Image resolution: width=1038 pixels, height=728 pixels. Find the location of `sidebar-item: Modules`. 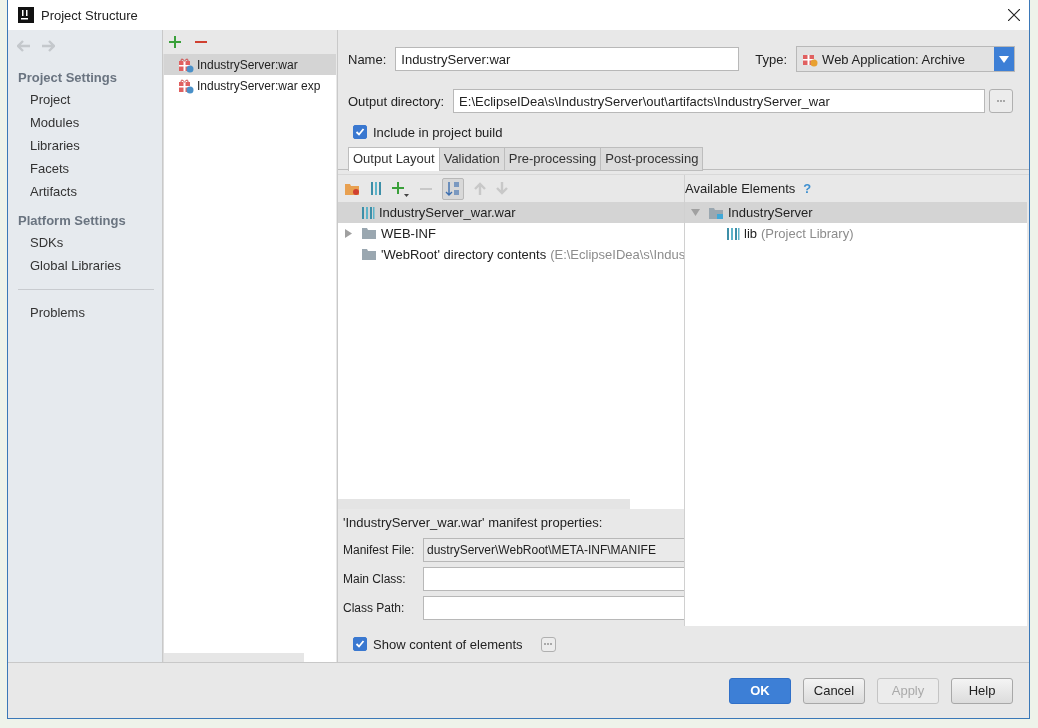

sidebar-item: Modules is located at coordinates (85, 122).